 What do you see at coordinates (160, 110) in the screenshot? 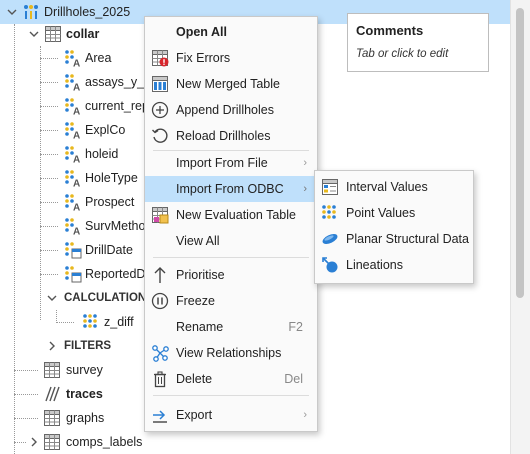
I see `plus-circle-icon` at bounding box center [160, 110].